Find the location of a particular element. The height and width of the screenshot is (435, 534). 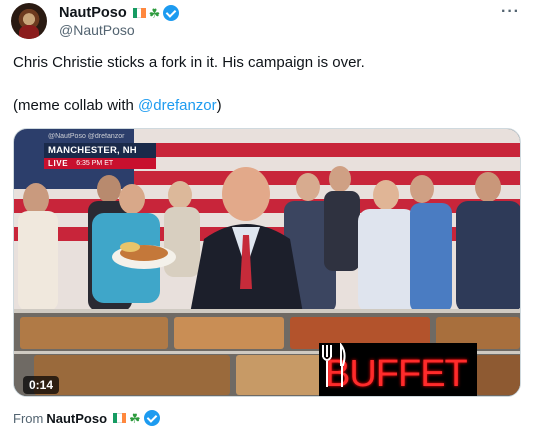

handle: @NautPoso is located at coordinates (97, 30).